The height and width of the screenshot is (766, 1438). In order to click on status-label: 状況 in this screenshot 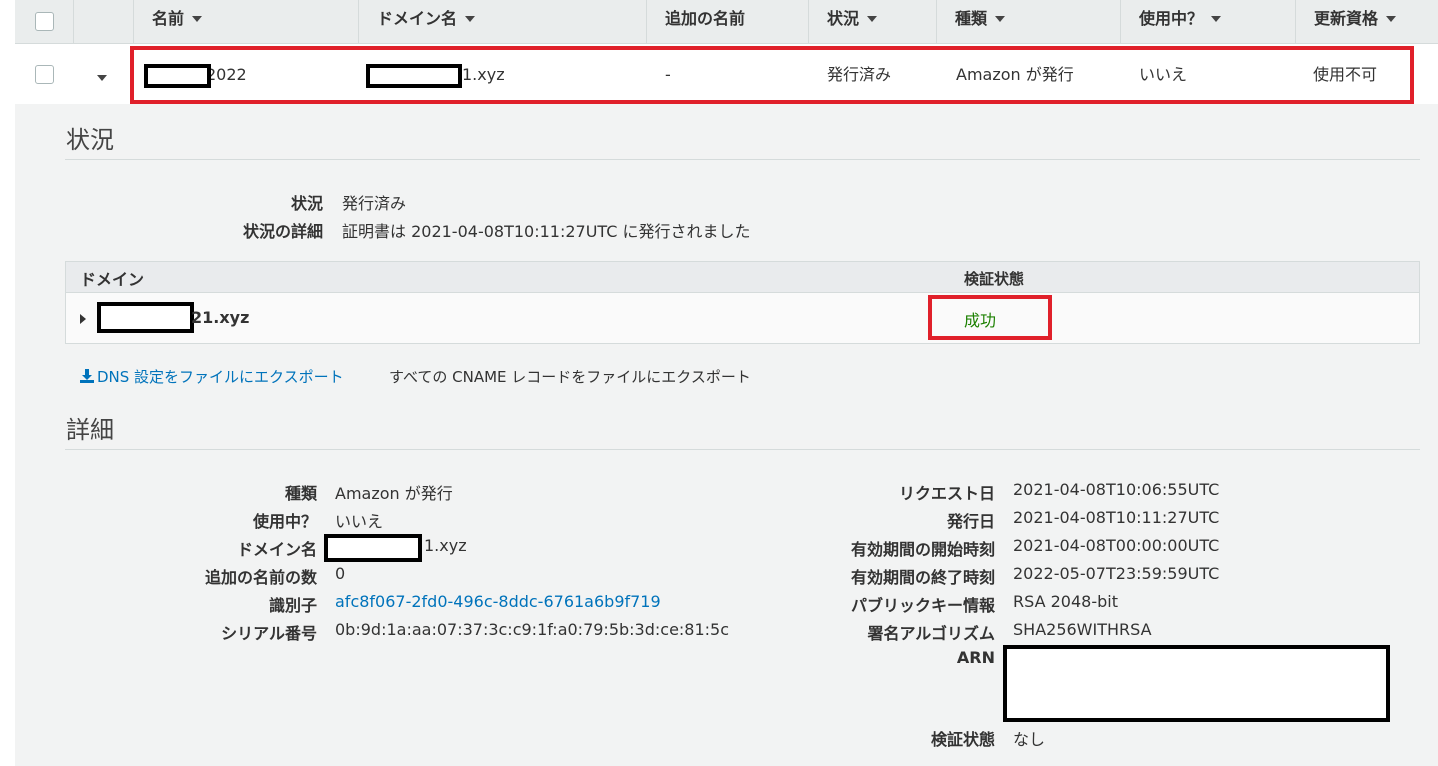, I will do `click(306, 203)`.